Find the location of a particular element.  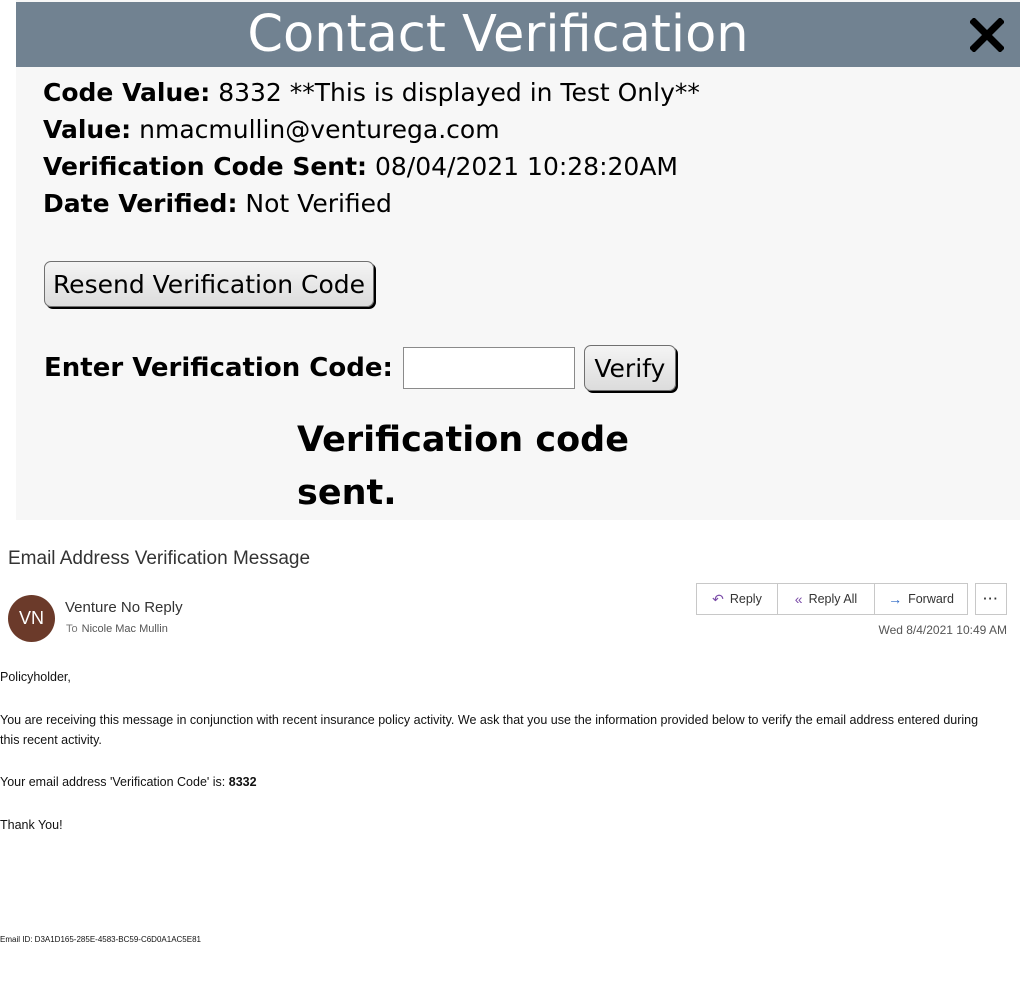

value-text: nmacmullin@venturega.com is located at coordinates (319, 129).